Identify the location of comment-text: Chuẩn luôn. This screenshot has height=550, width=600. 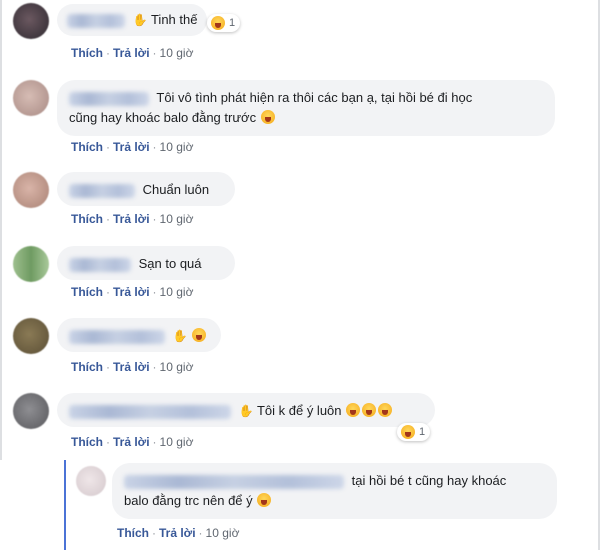
(176, 189).